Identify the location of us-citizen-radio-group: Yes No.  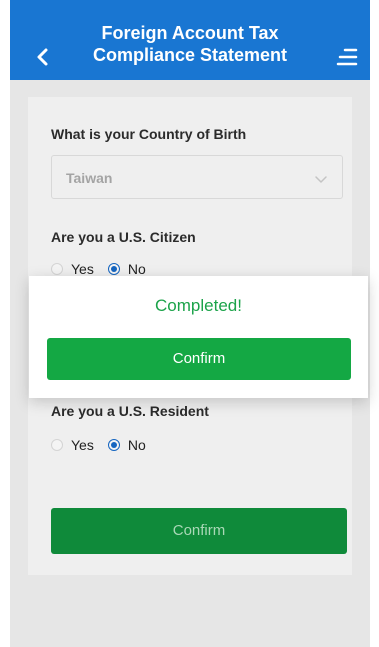
(105, 268).